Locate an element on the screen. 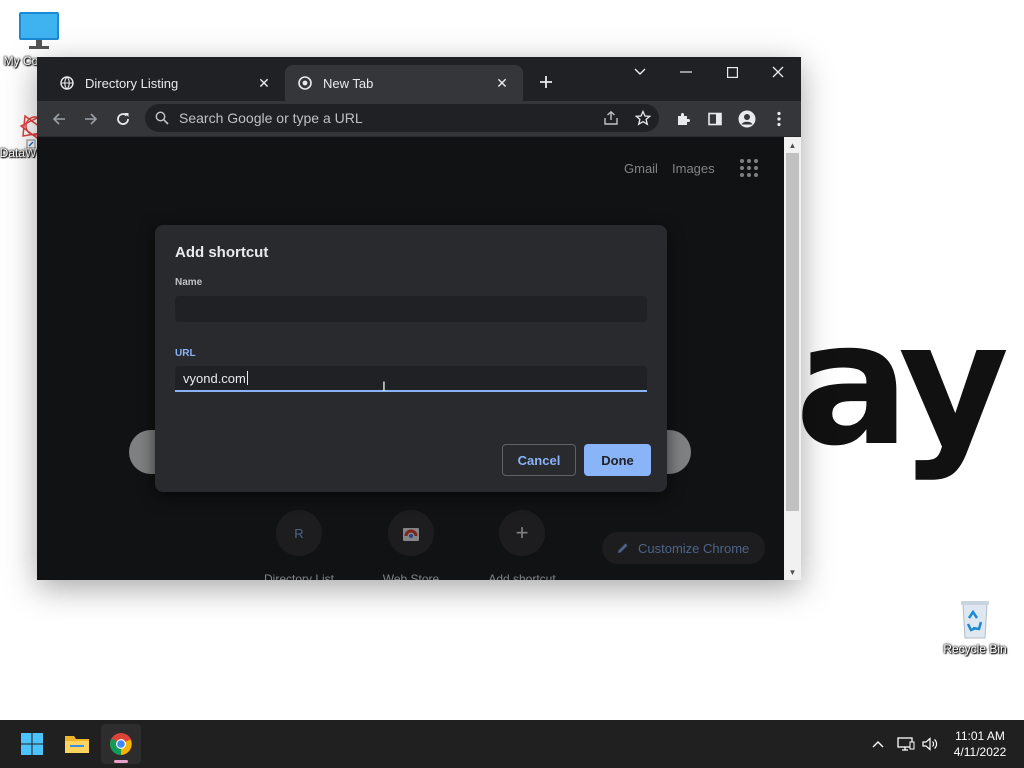  file-explorer-button is located at coordinates (77, 744).